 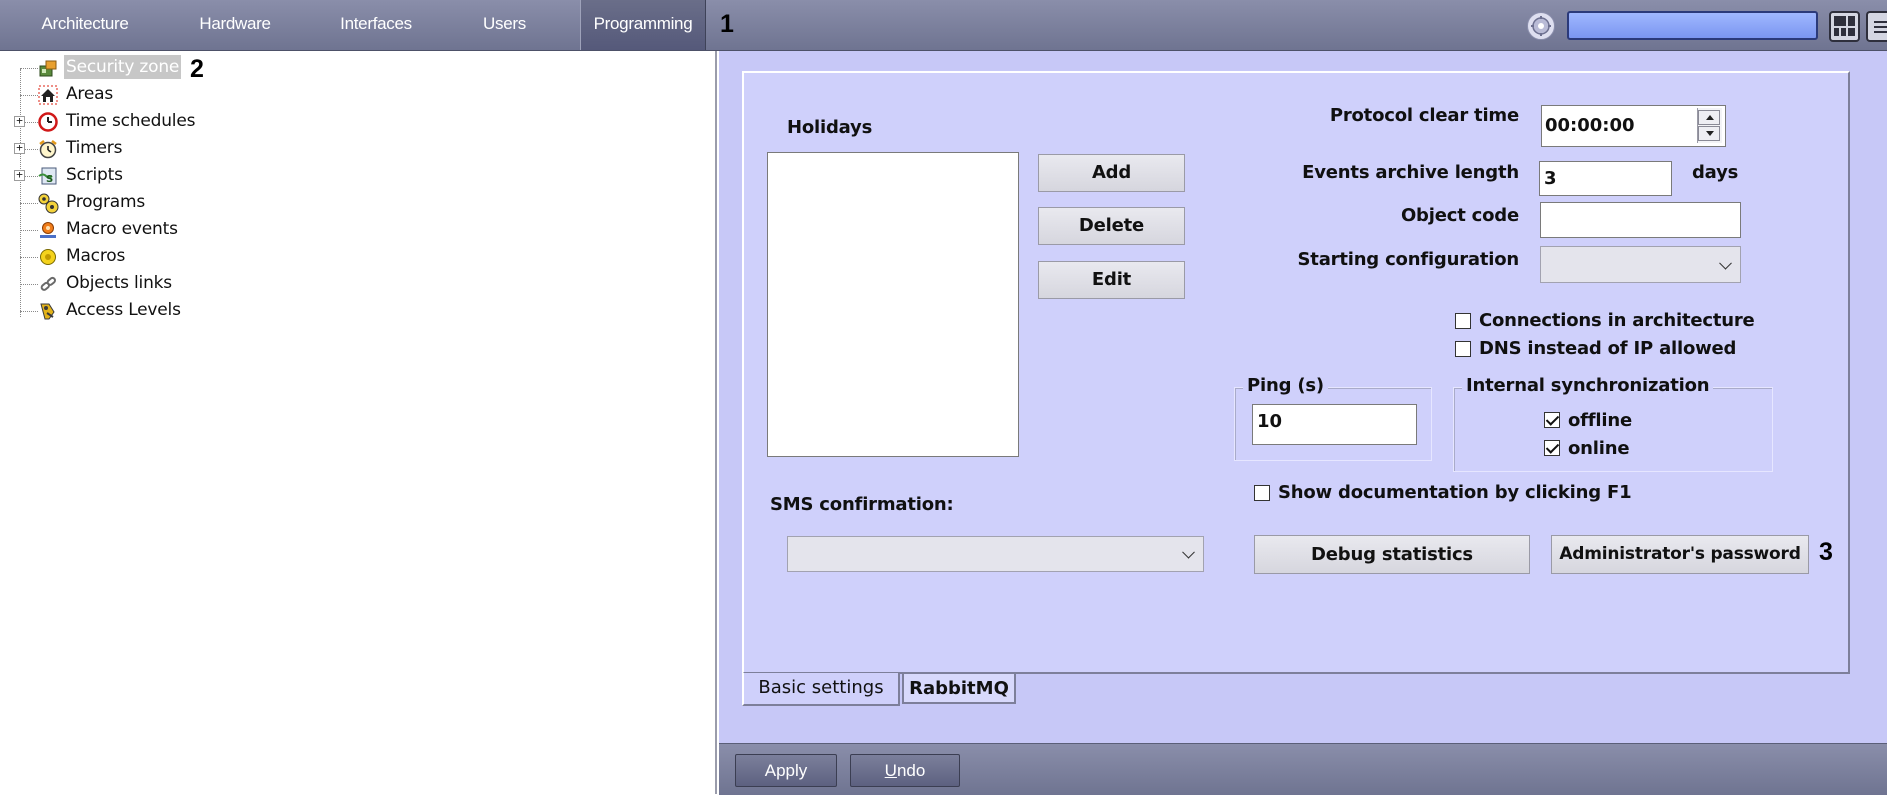 I want to click on sms-confirmation-select, so click(x=995, y=554).